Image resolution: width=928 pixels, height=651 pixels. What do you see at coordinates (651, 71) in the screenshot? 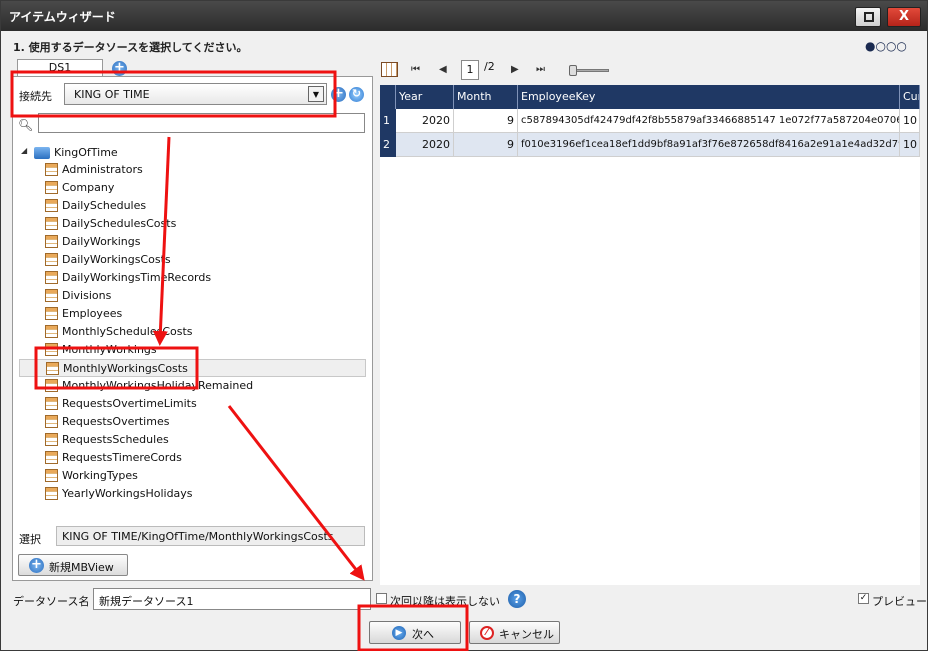
I see `preview-pager: ⏮ ◀ 1 /2 ▶ ⏭` at bounding box center [651, 71].